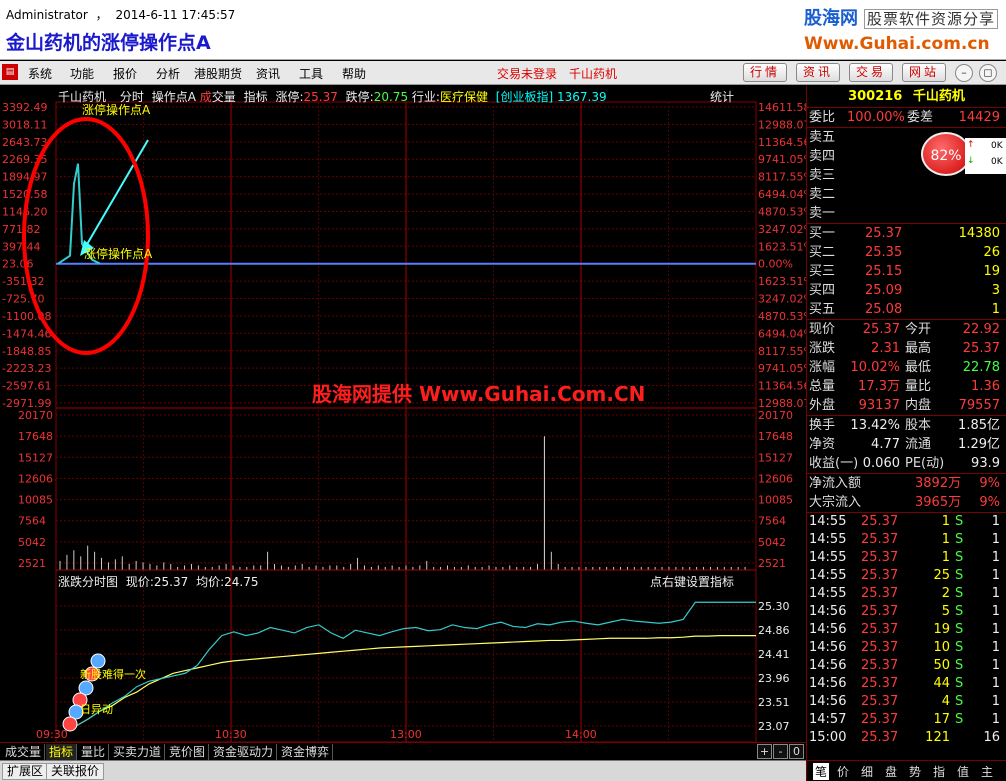 The height and width of the screenshot is (781, 1006). I want to click on quote-label-2: 最高, so click(918, 348).